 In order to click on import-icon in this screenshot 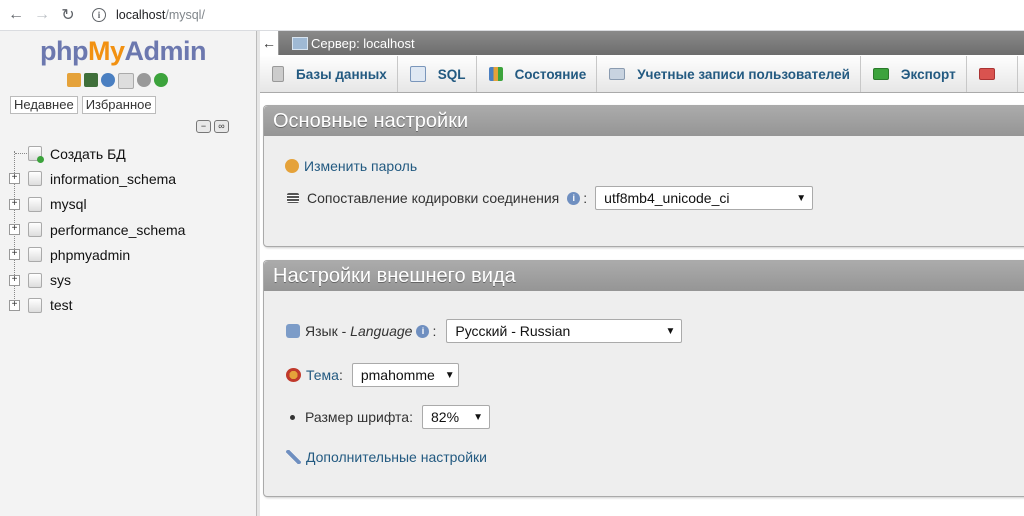, I will do `click(986, 74)`.